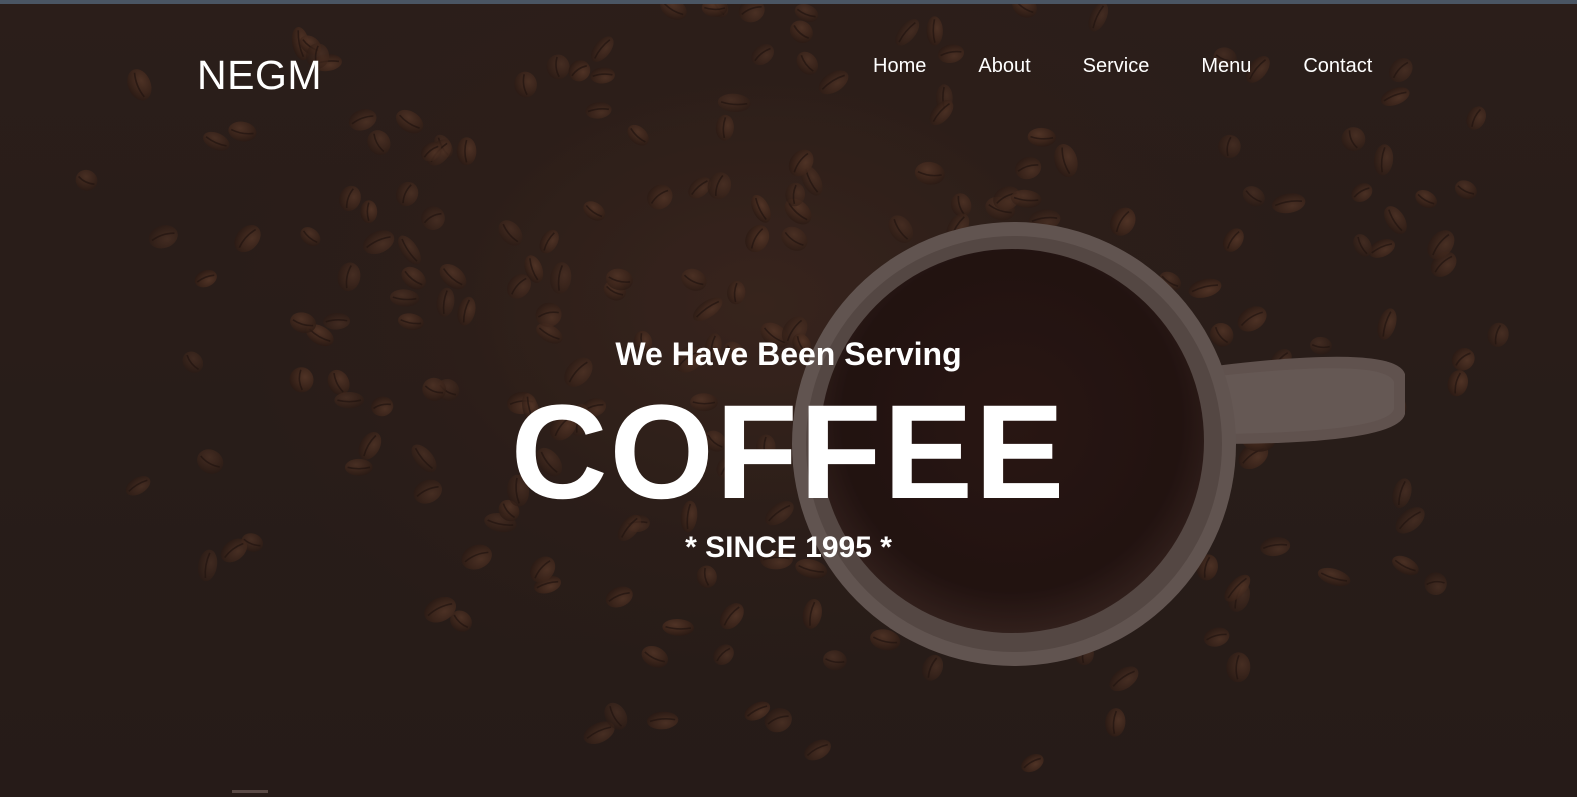  I want to click on main-nav: Home About Service Menu Contact, so click(1122, 66).